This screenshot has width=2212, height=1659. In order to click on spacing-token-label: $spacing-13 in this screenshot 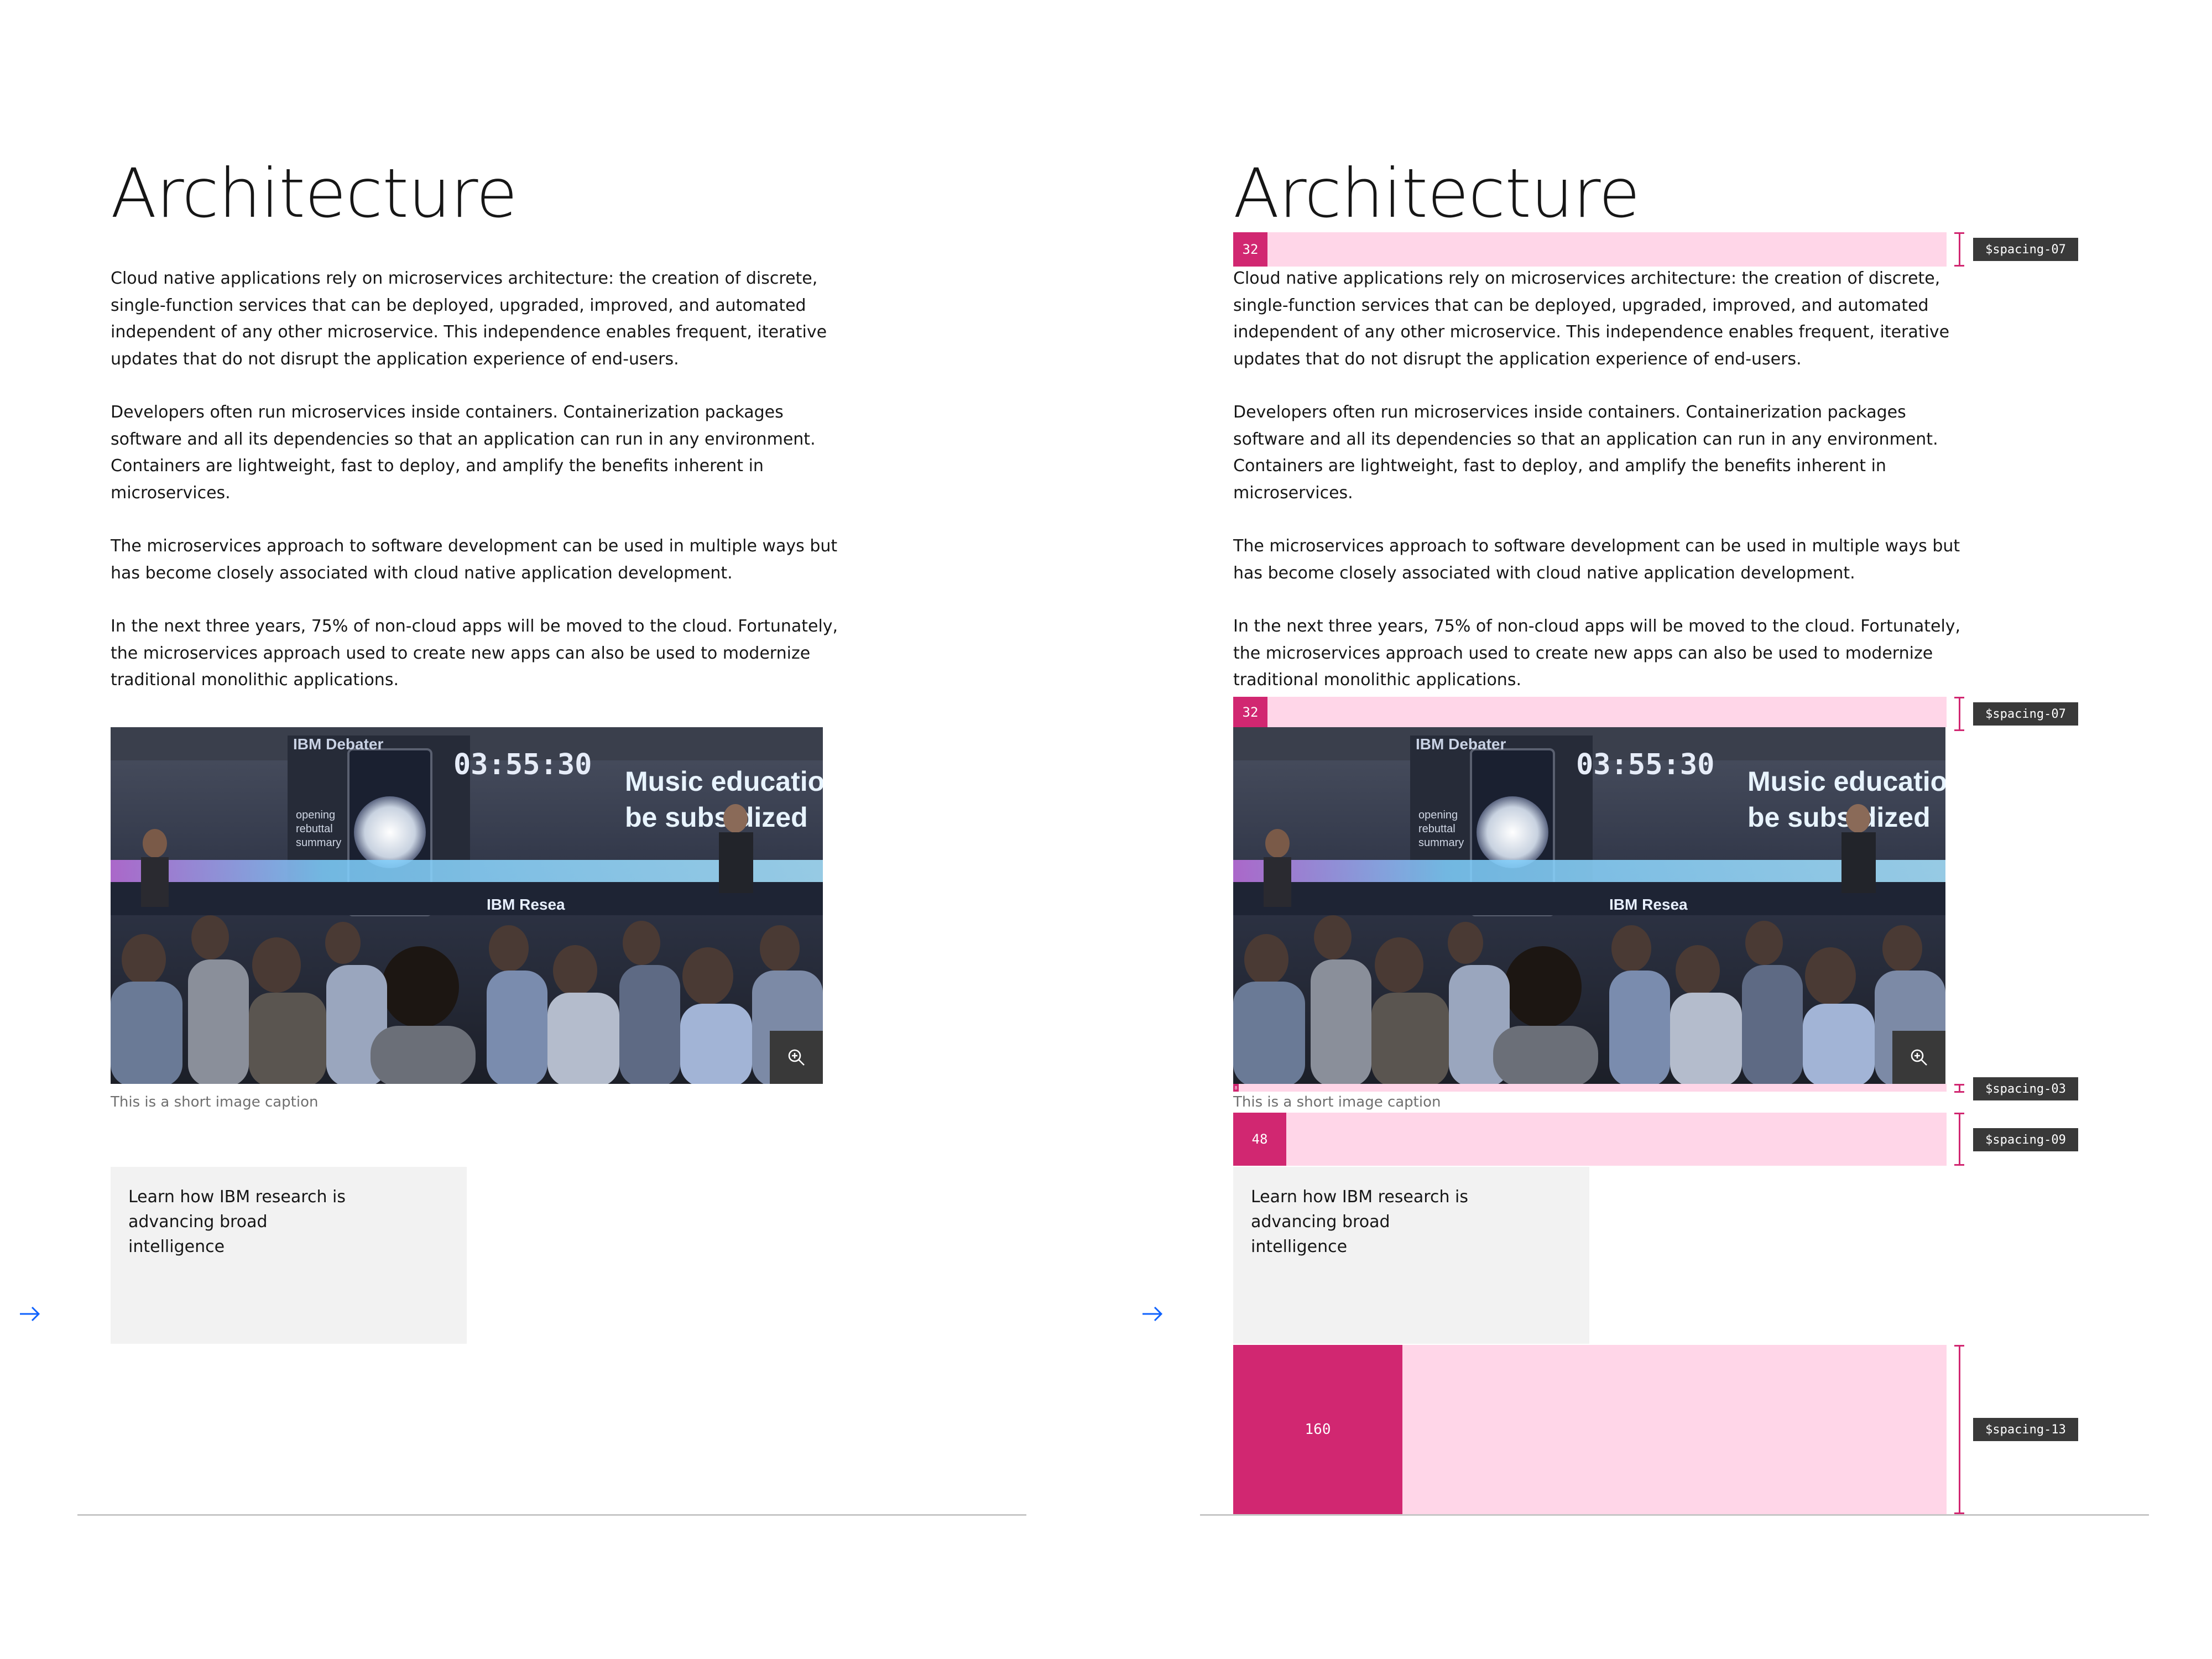, I will do `click(2026, 1430)`.